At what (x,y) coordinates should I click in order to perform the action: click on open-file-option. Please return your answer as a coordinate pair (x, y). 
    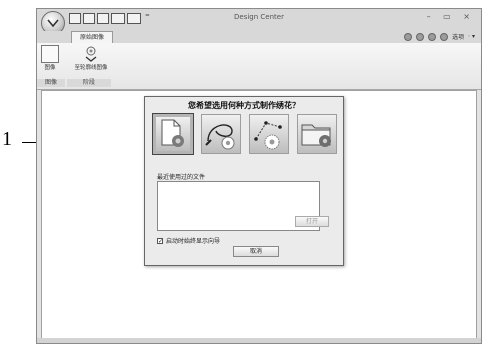
    Looking at the image, I should click on (317, 134).